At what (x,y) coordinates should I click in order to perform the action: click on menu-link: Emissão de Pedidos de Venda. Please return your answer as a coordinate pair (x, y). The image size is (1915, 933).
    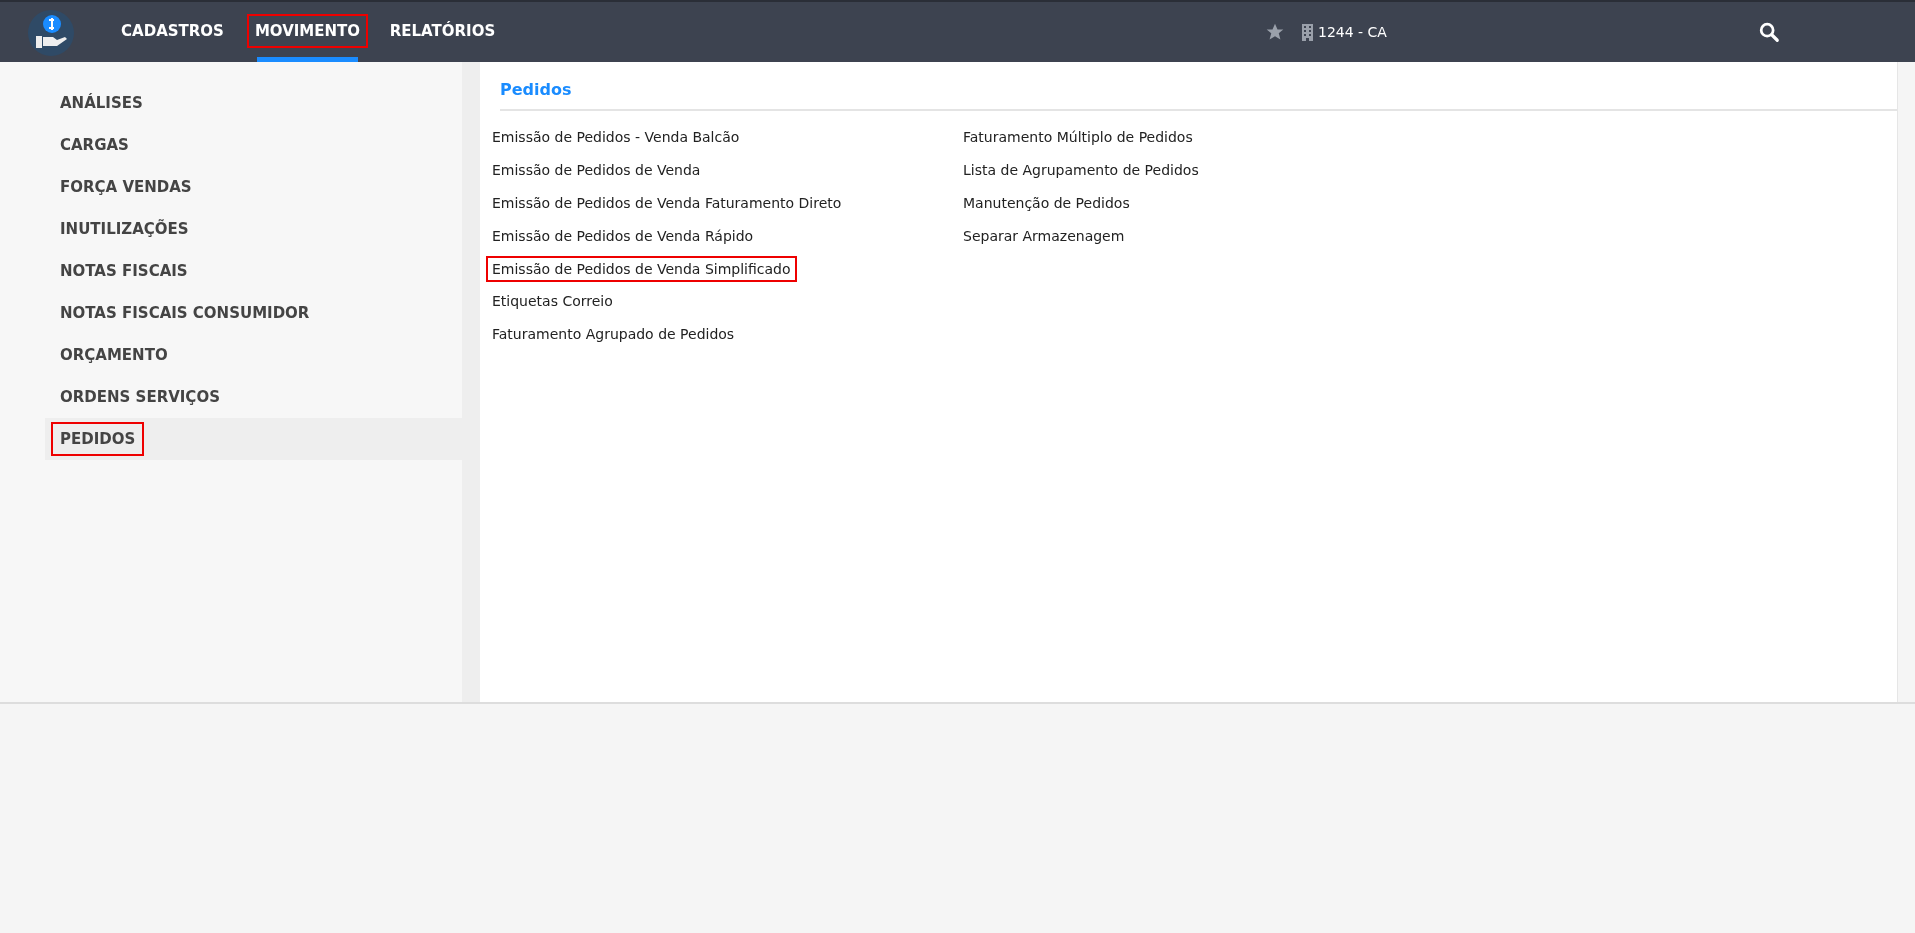
    Looking at the image, I should click on (596, 170).